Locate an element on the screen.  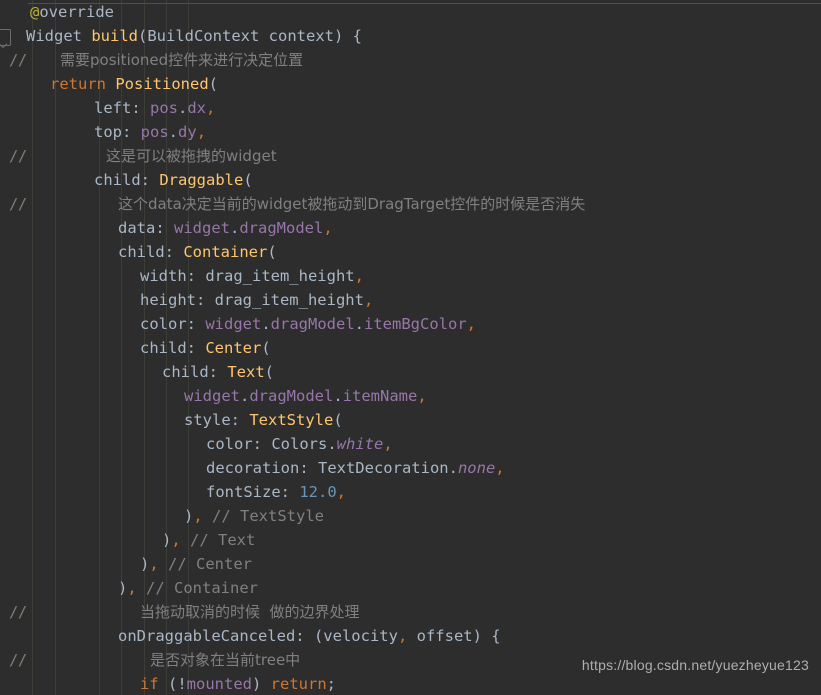
code-line: return Positioned( is located at coordinates (109, 84).